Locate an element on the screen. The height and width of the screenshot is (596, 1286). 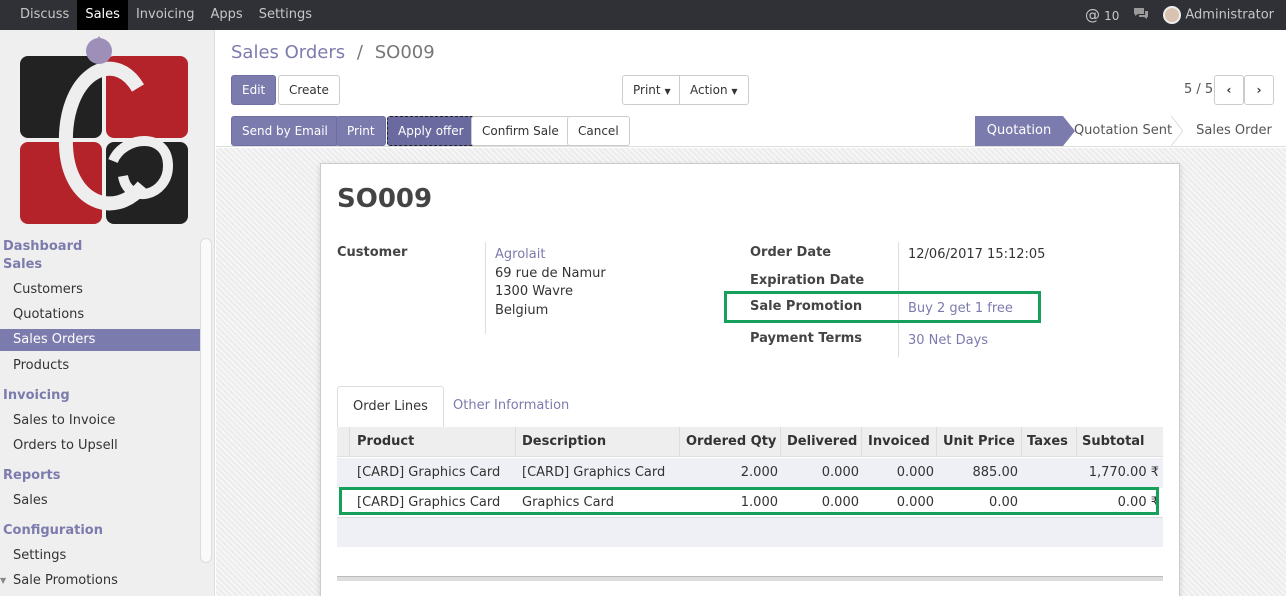
tab-order-lines: Order Lines is located at coordinates (390, 407).